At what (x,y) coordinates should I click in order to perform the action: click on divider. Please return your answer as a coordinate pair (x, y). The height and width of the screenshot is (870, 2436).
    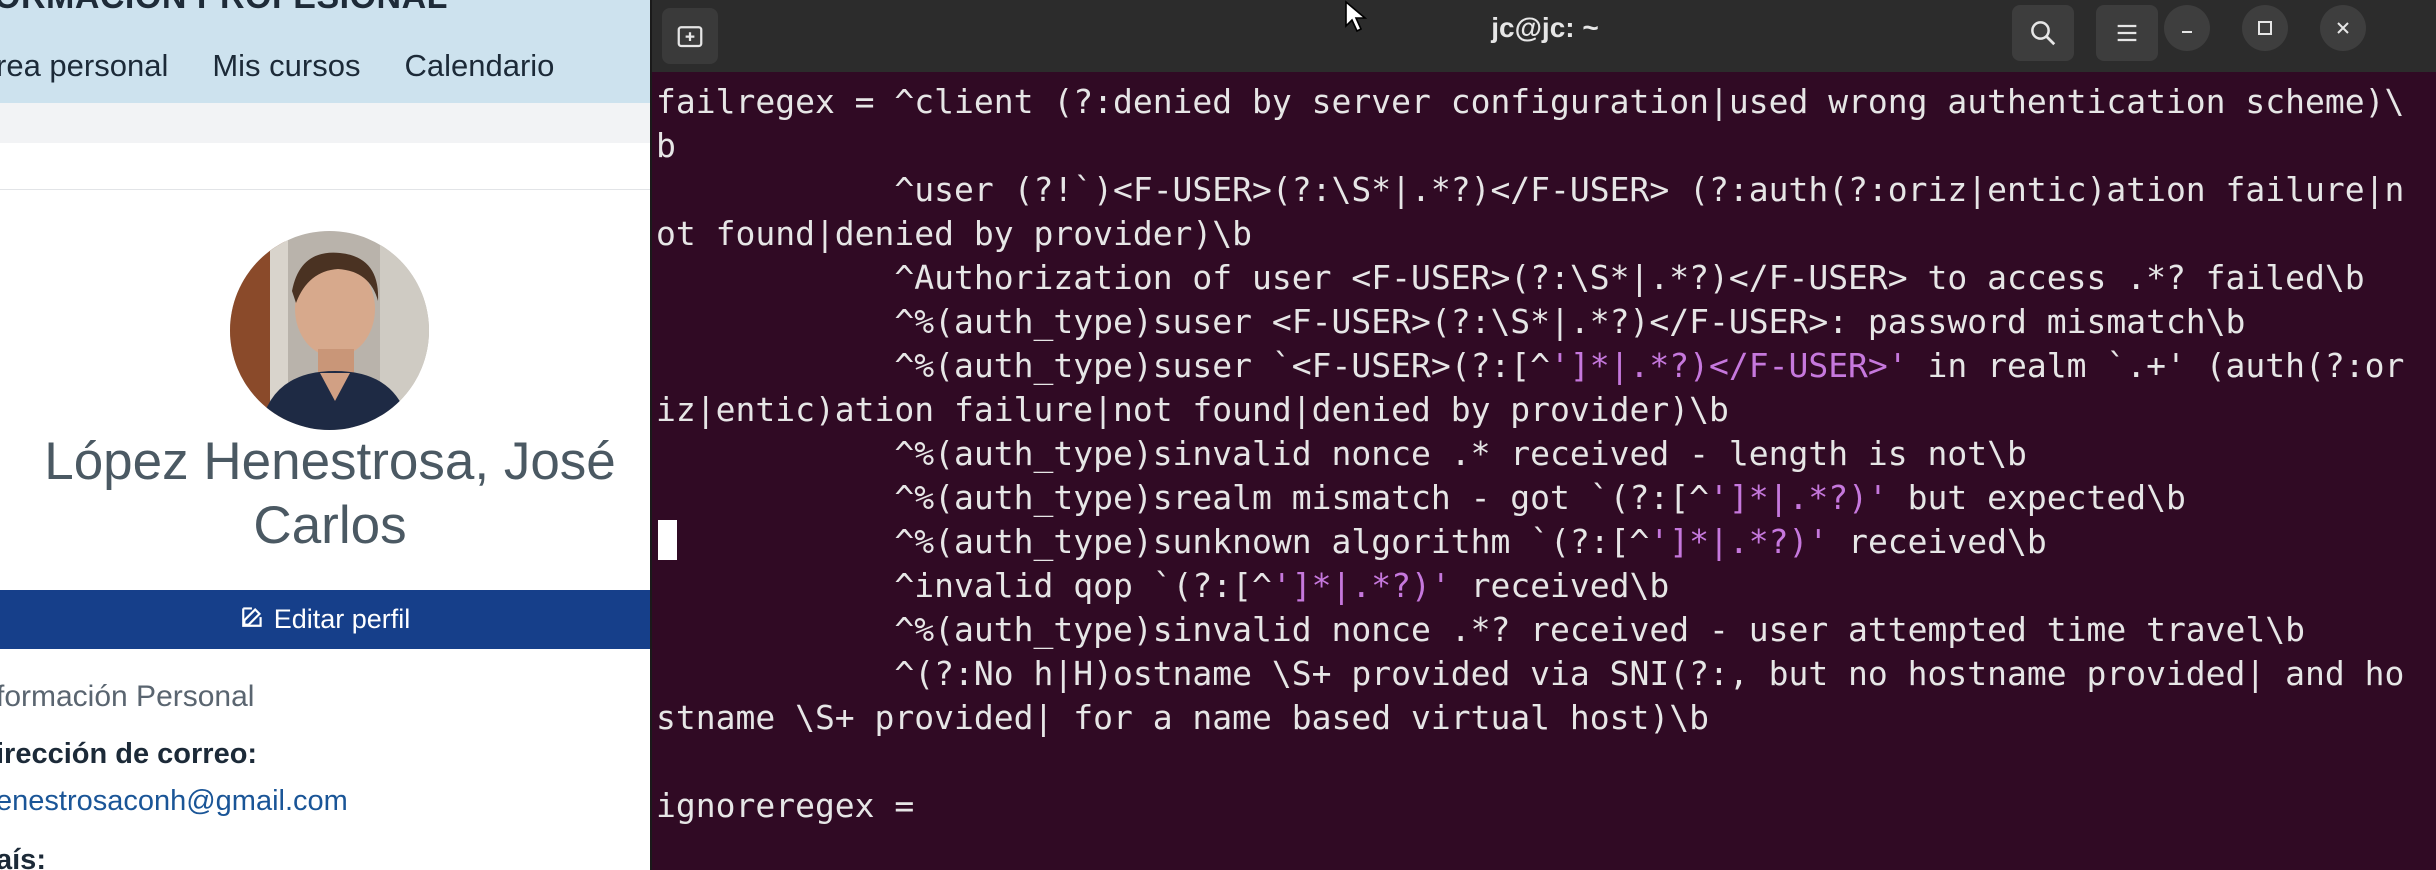
    Looking at the image, I should click on (330, 189).